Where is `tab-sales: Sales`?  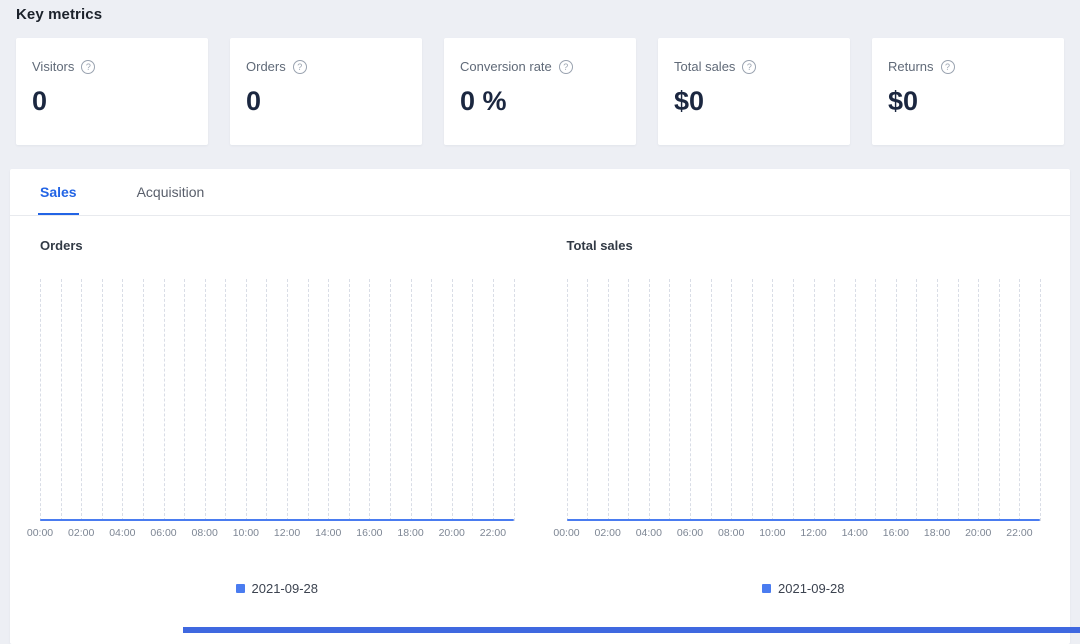
tab-sales: Sales is located at coordinates (58, 192).